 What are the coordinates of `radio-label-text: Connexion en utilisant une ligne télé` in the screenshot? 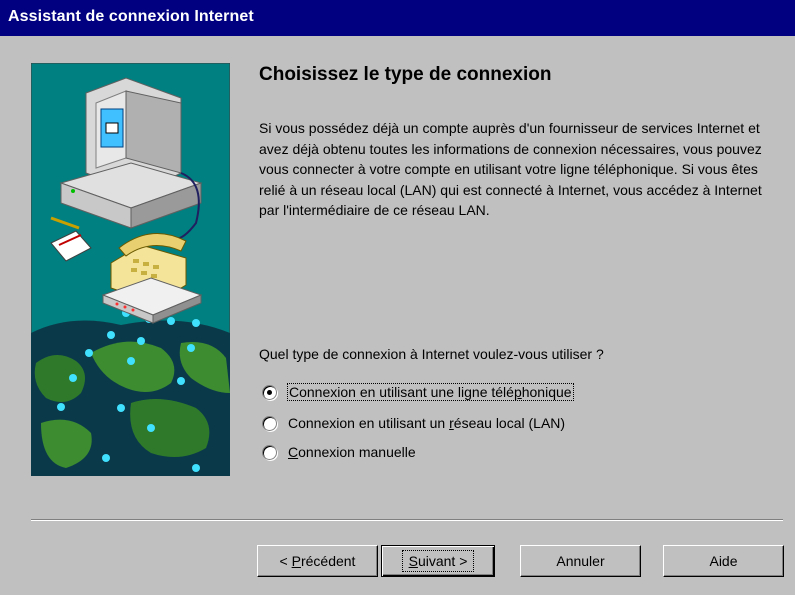 It's located at (401, 392).